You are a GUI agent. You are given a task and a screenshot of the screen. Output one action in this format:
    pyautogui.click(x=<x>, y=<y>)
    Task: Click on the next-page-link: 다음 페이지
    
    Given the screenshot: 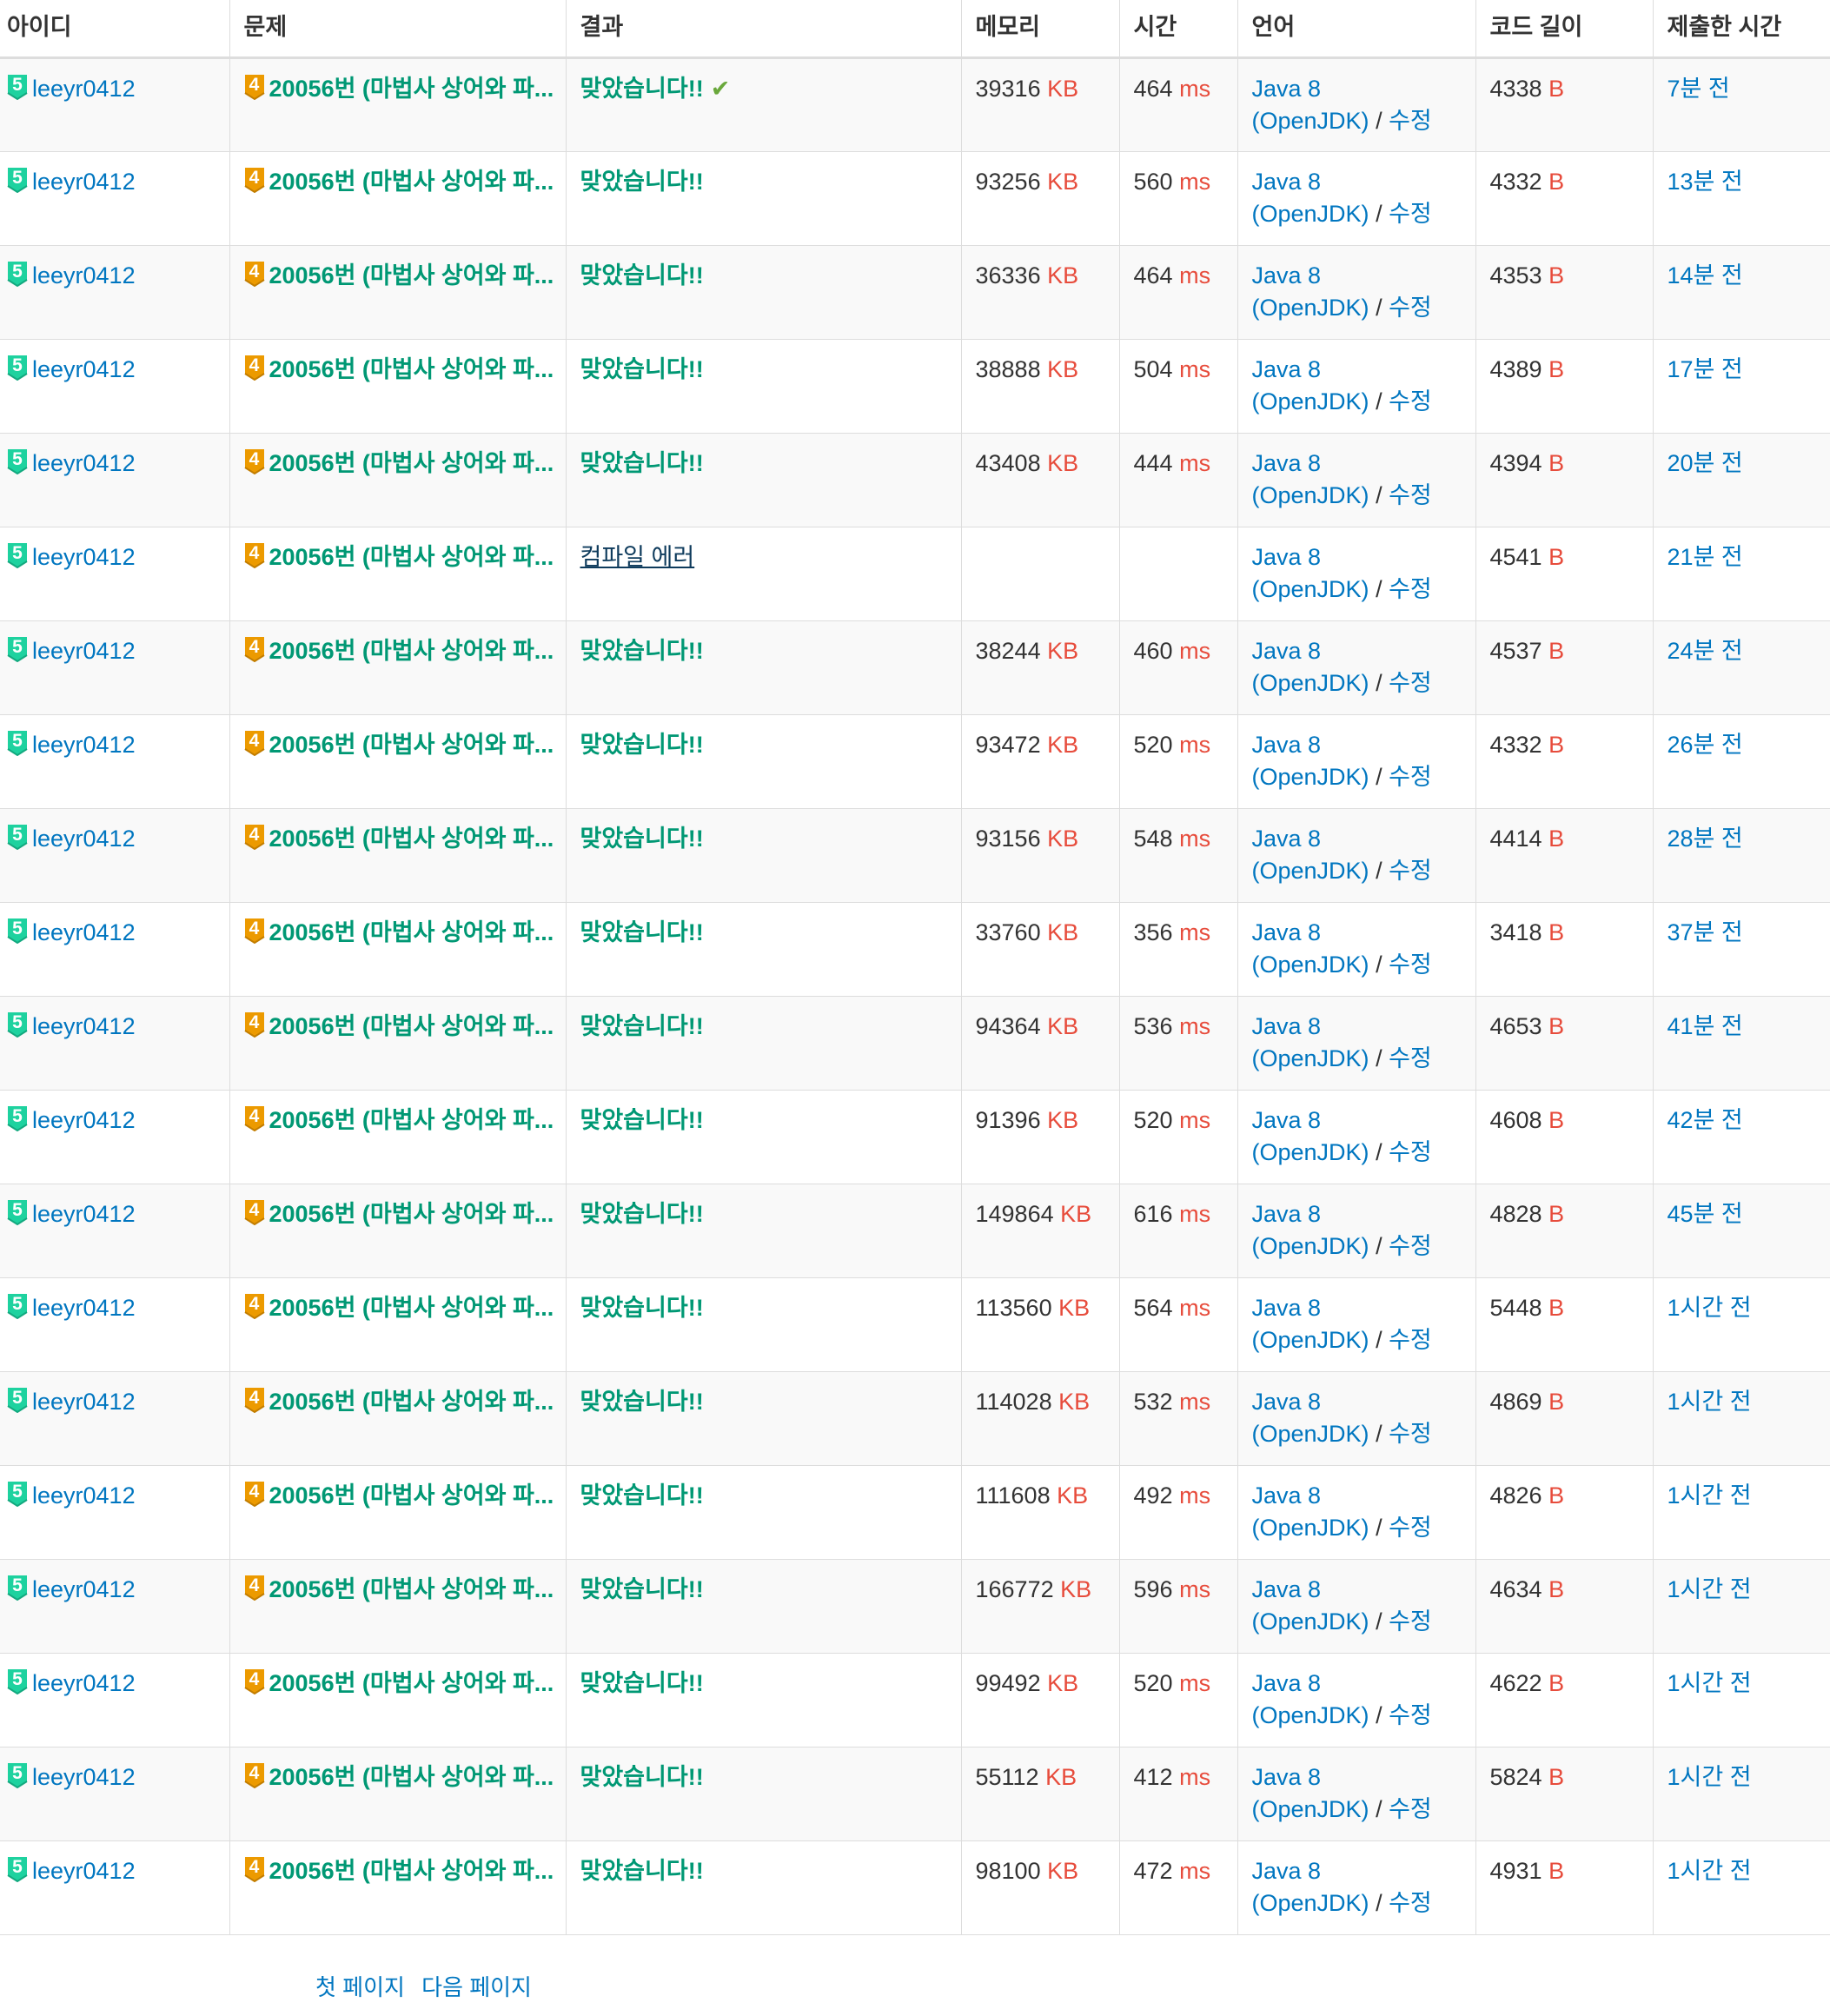 What is the action you would take?
    pyautogui.click(x=476, y=1987)
    